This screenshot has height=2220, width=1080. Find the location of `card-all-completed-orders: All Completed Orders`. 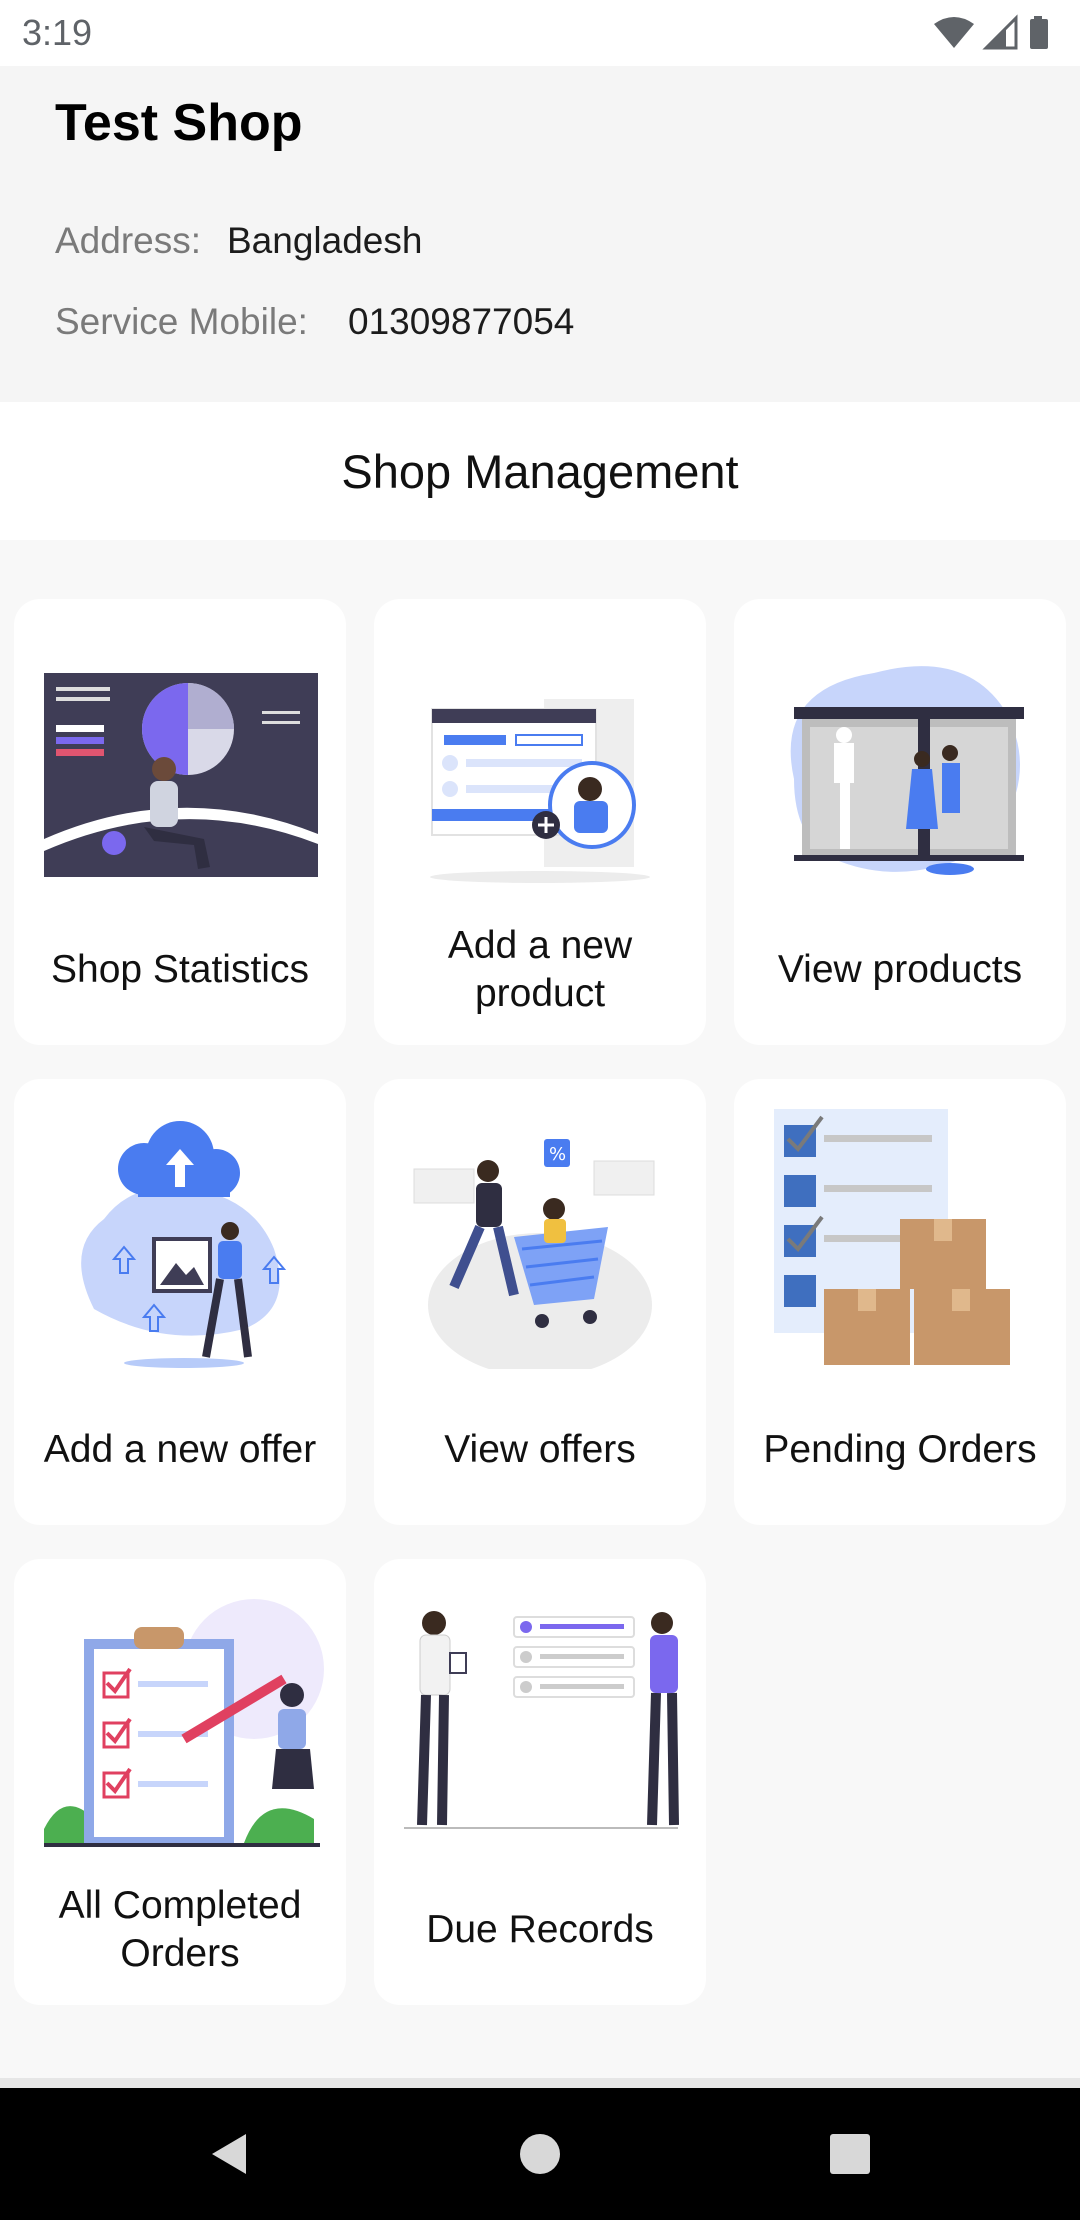

card-all-completed-orders: All Completed Orders is located at coordinates (180, 1782).